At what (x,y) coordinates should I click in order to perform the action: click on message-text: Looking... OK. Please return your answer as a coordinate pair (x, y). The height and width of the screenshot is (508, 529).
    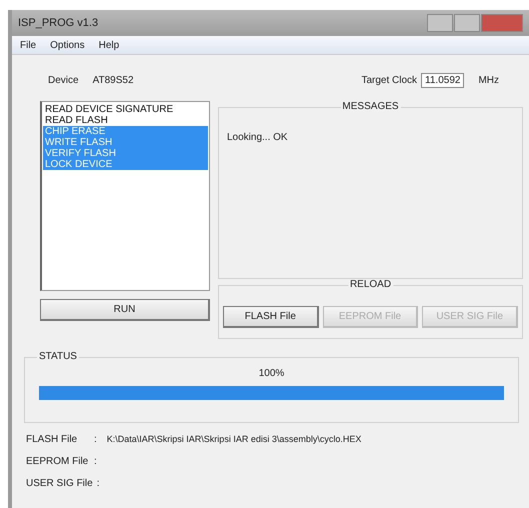
    Looking at the image, I should click on (257, 137).